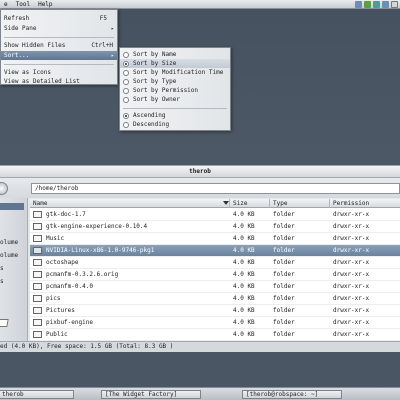 Image resolution: width=400 pixels, height=400 pixels. What do you see at coordinates (215, 299) in the screenshot?
I see `file-row: pics 4.0 KB folder drwxr-xr-x` at bounding box center [215, 299].